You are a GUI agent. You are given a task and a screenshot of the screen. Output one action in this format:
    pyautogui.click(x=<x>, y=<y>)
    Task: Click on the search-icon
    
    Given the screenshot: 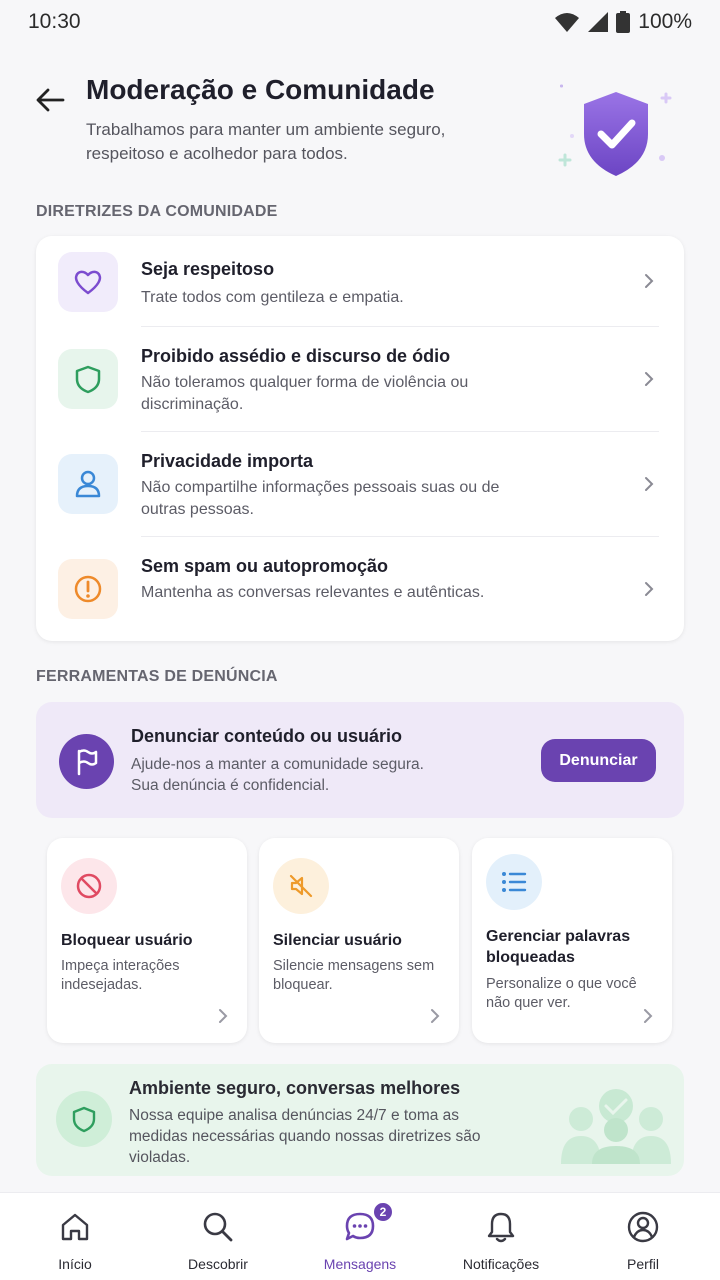 What is the action you would take?
    pyautogui.click(x=218, y=1227)
    